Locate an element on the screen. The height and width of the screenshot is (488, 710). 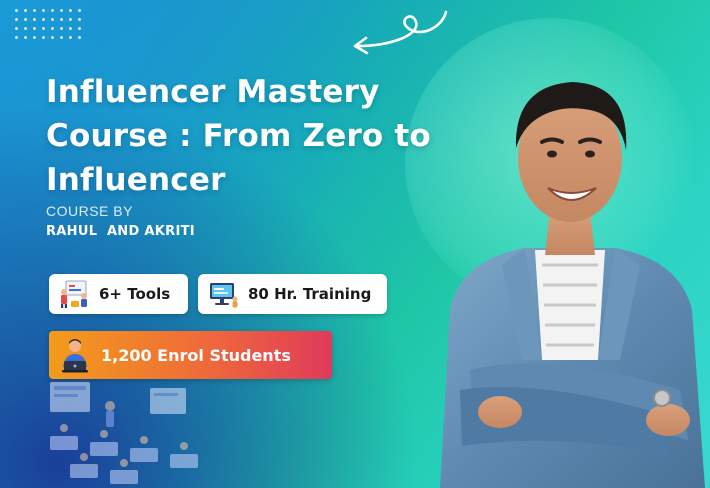
enrolment-label: 1,200 Enrol Students is located at coordinates (196, 355).